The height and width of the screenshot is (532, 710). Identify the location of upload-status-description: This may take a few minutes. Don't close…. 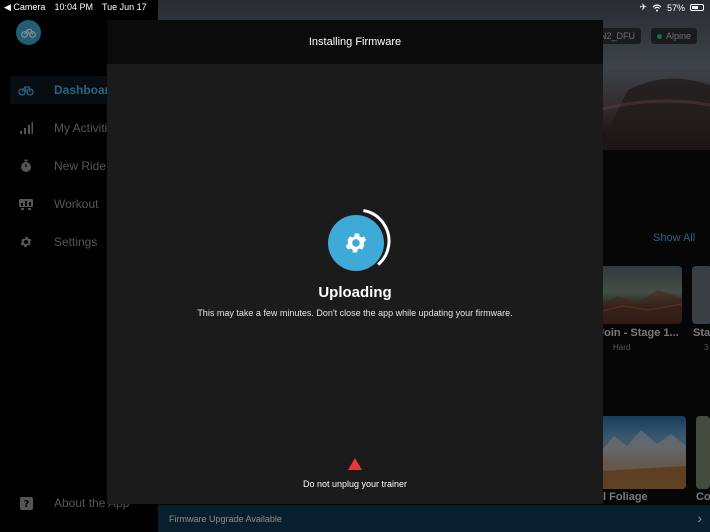
(355, 313).